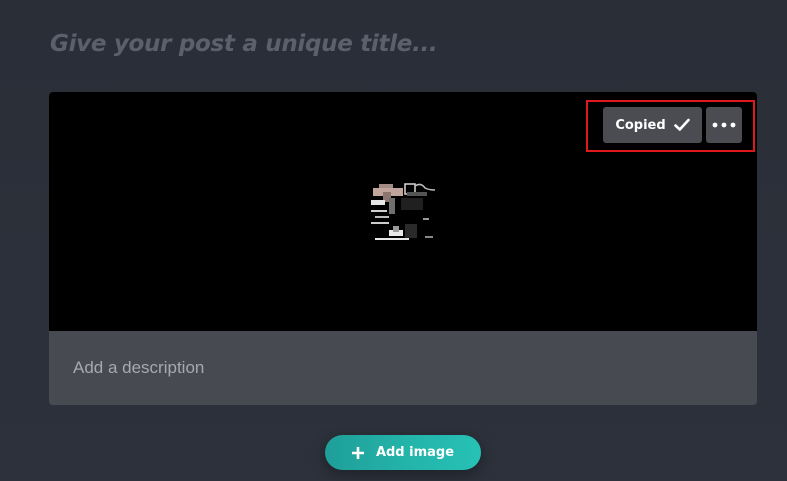  What do you see at coordinates (415, 452) in the screenshot?
I see `add-image-label: Add image` at bounding box center [415, 452].